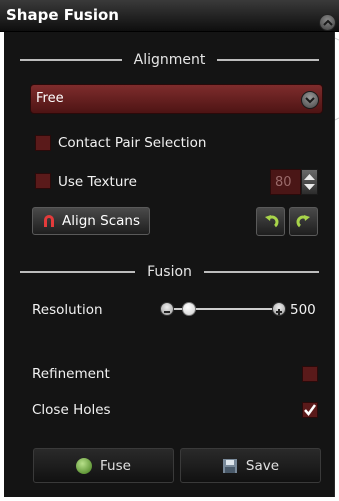 The height and width of the screenshot is (501, 339). I want to click on fusion-header-label: Fusion, so click(169, 272).